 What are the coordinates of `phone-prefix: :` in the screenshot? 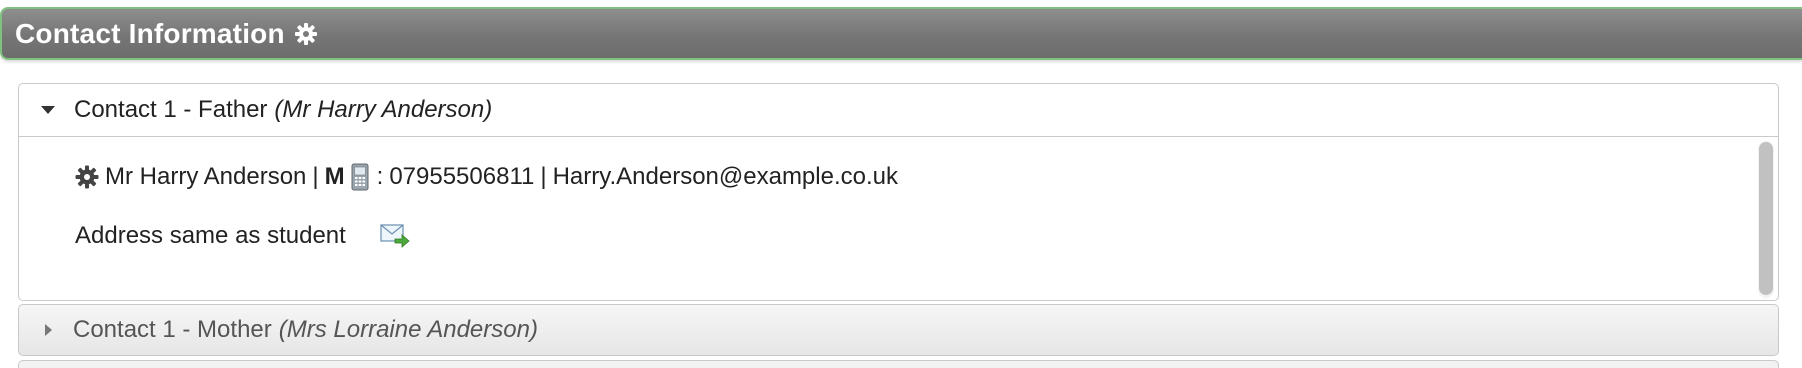 It's located at (380, 176).